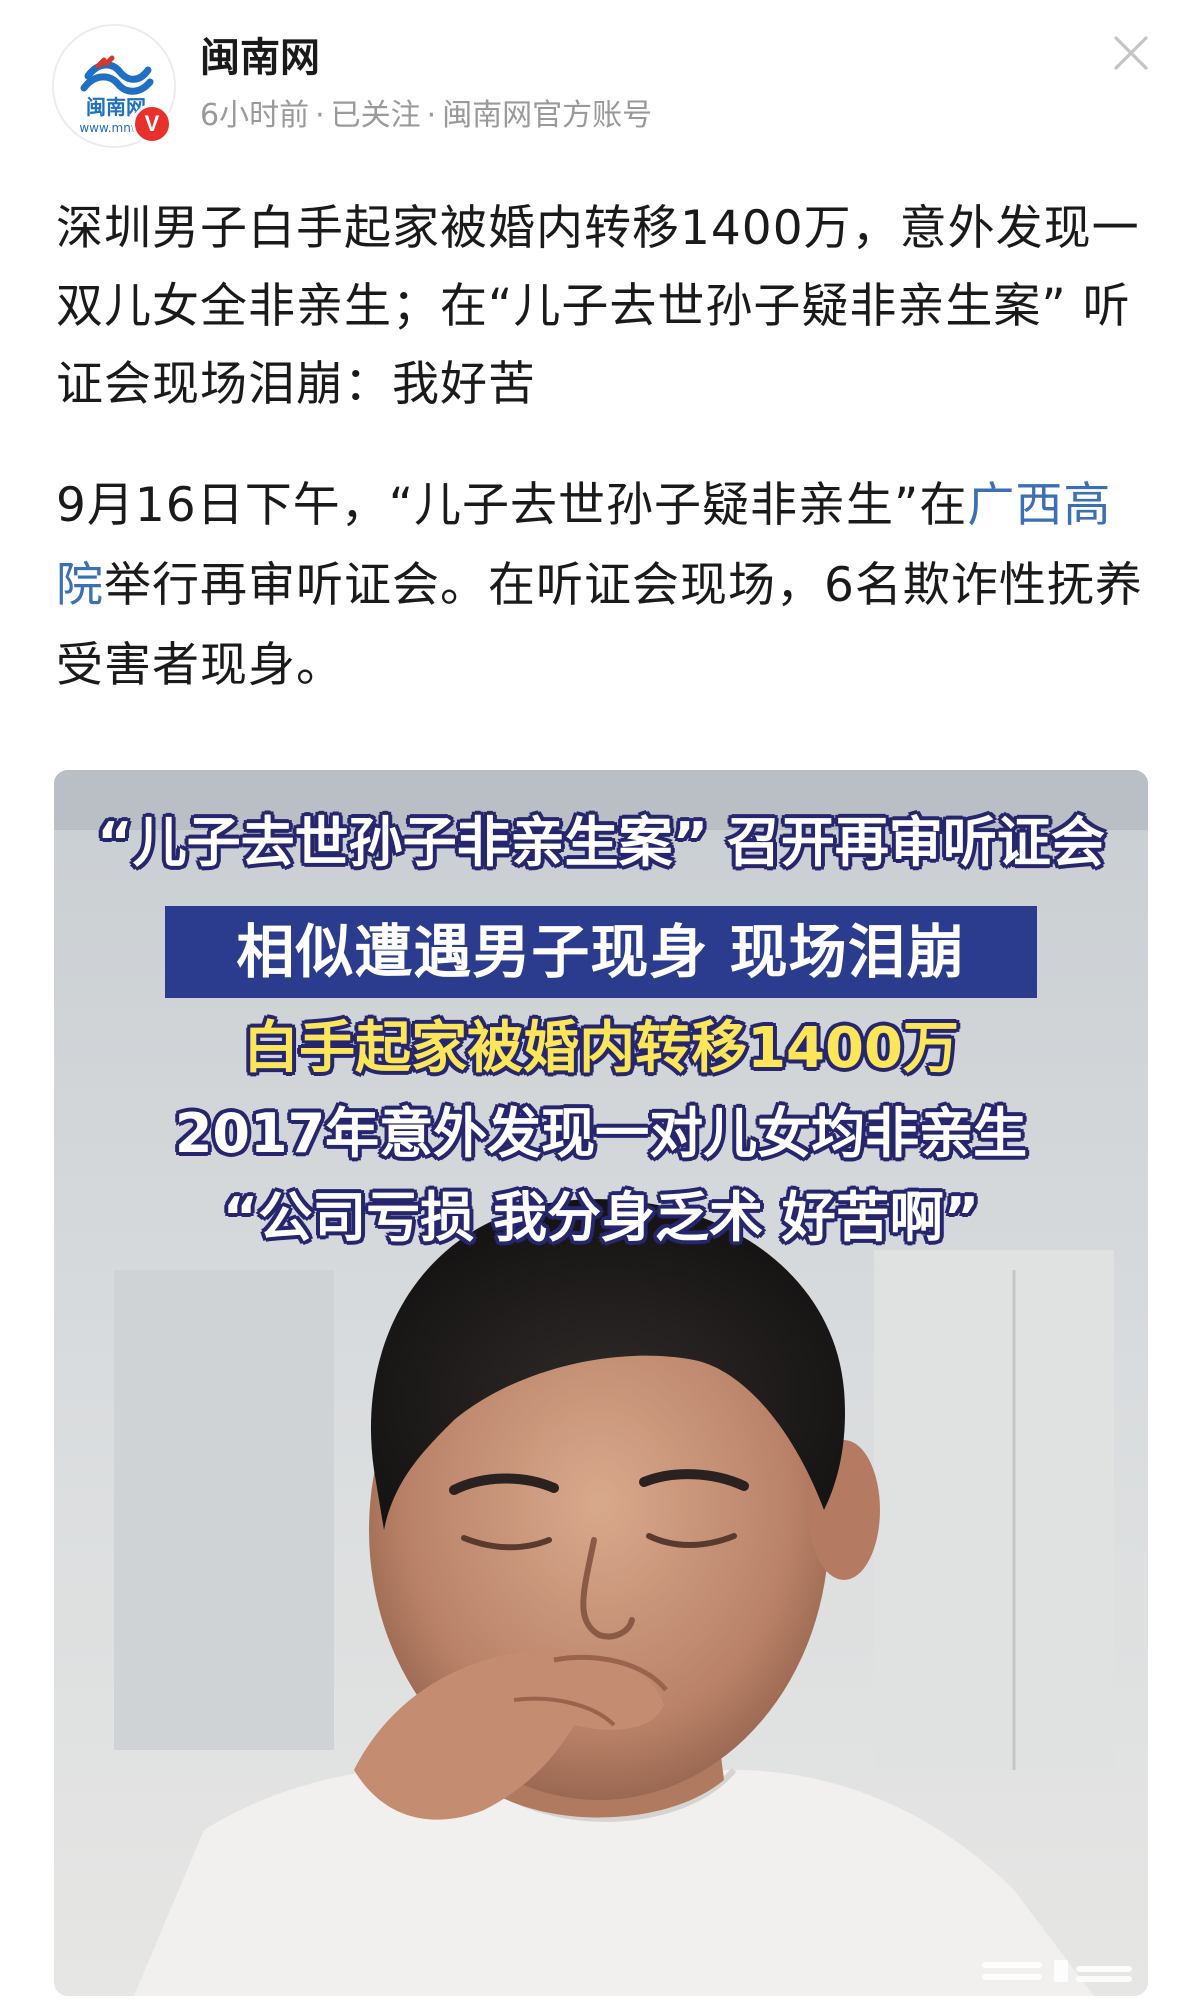 Image resolution: width=1200 pixels, height=2008 pixels. I want to click on caption-quote: “公司亏损 我分身乏术 好苦啊”, so click(601, 1217).